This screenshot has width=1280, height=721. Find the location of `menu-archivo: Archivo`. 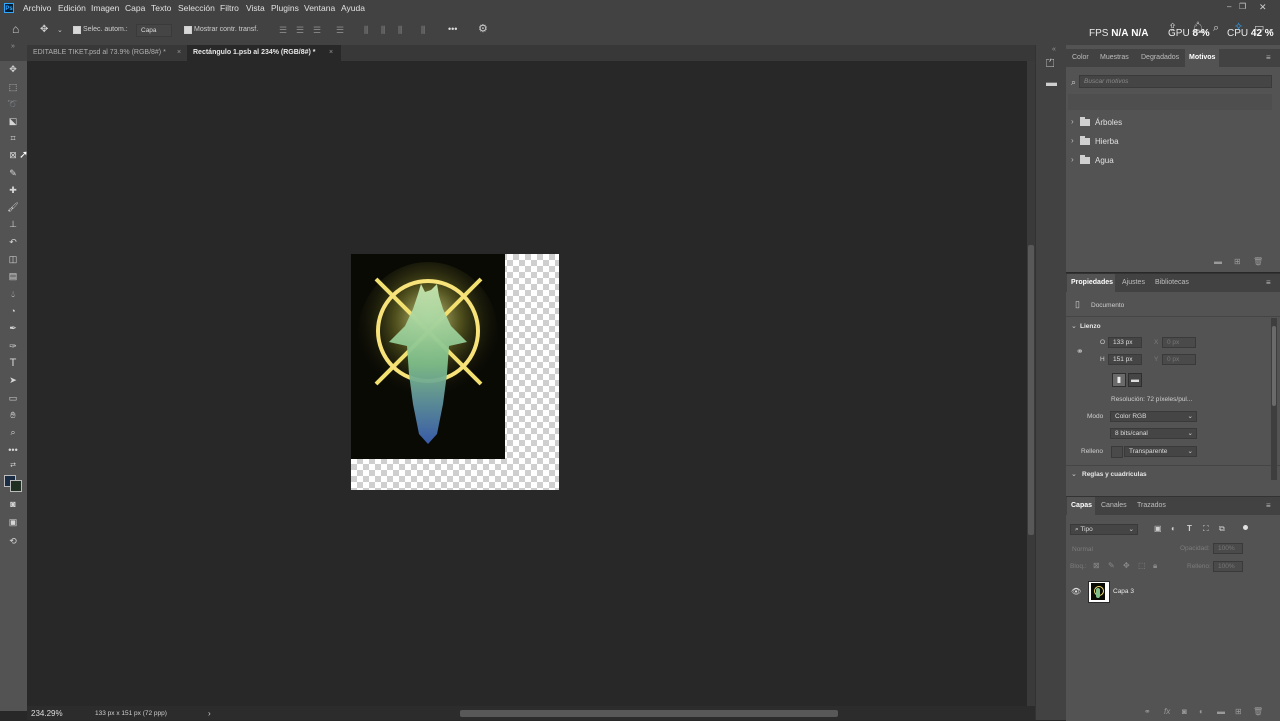

menu-archivo: Archivo is located at coordinates (37, 8).